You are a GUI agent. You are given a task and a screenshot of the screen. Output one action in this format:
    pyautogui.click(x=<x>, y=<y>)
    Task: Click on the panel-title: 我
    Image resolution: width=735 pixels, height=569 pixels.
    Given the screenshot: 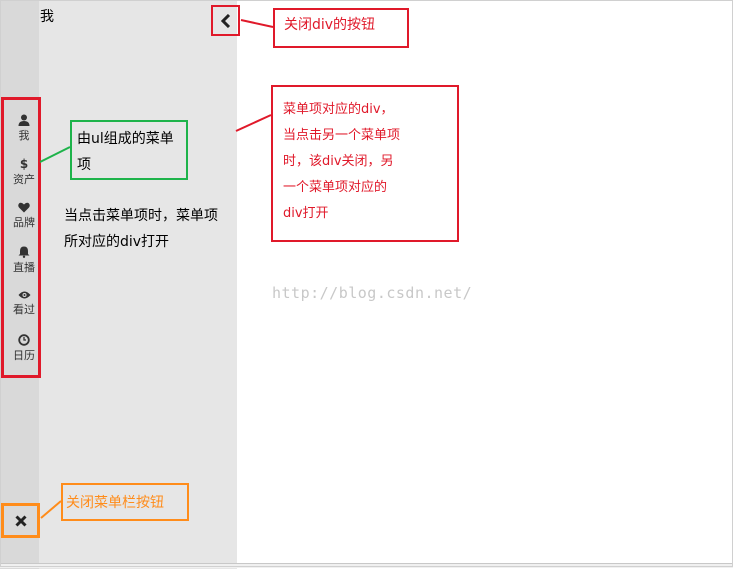 What is the action you would take?
    pyautogui.click(x=47, y=17)
    